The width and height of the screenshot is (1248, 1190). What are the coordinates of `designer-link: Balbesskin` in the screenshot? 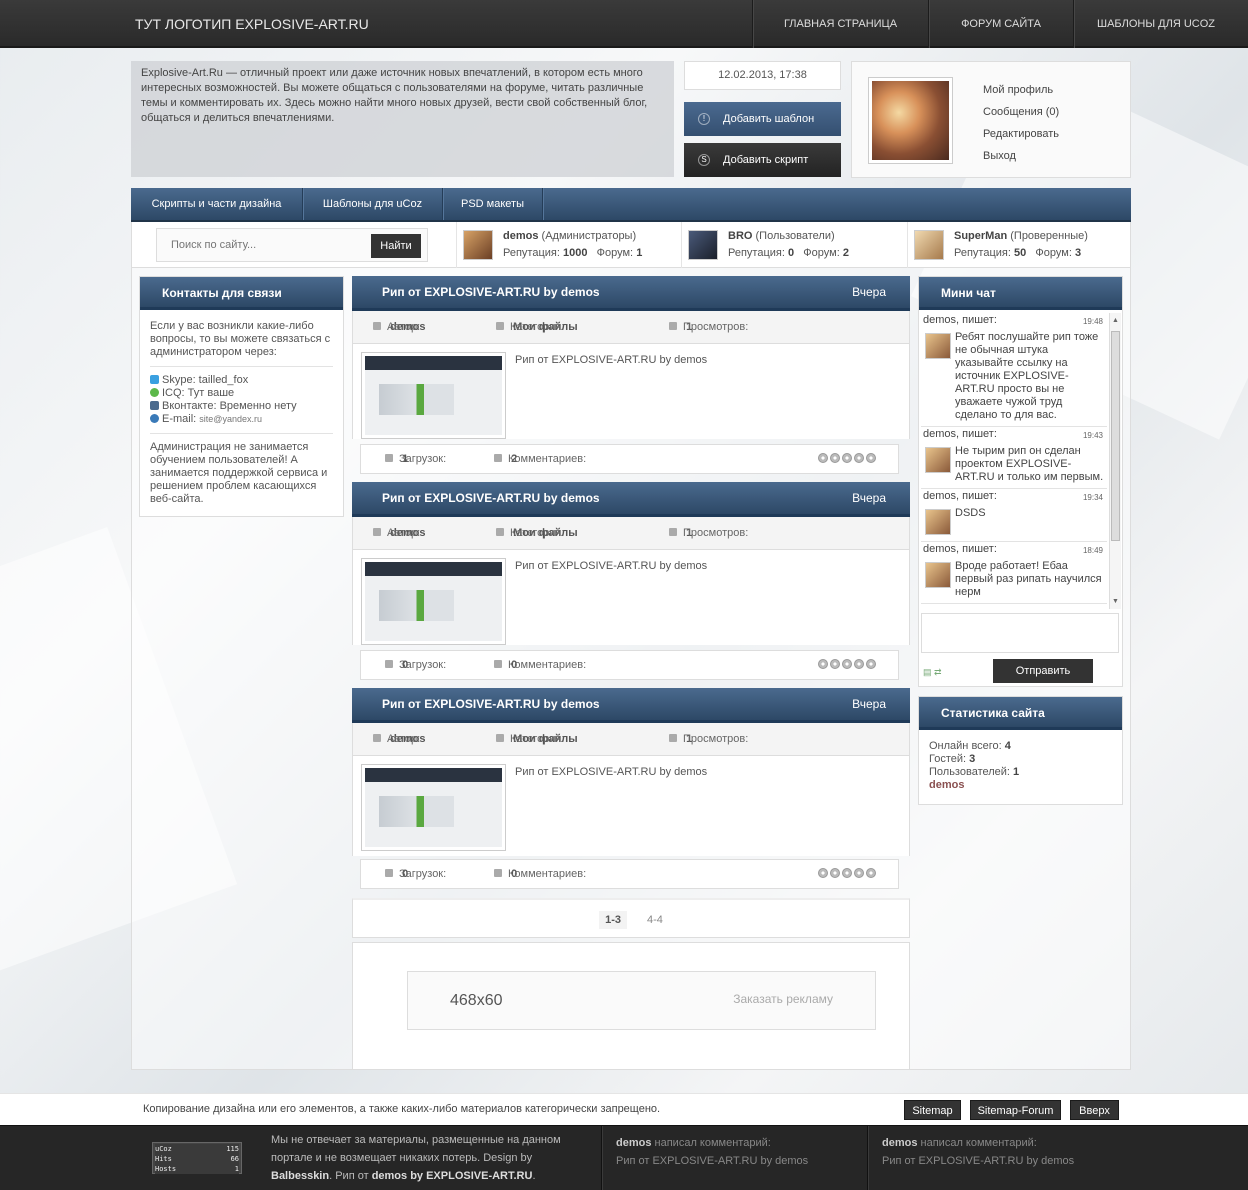 It's located at (300, 1176).